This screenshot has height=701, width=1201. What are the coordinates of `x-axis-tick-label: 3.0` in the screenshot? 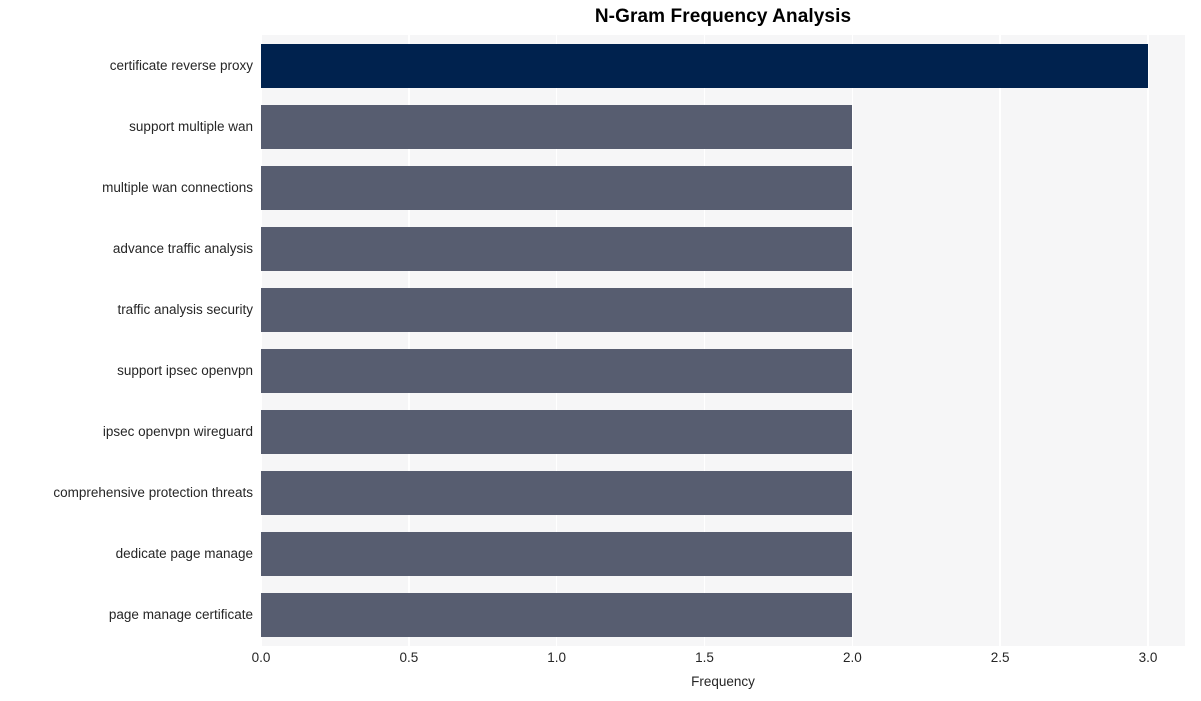 It's located at (1148, 657).